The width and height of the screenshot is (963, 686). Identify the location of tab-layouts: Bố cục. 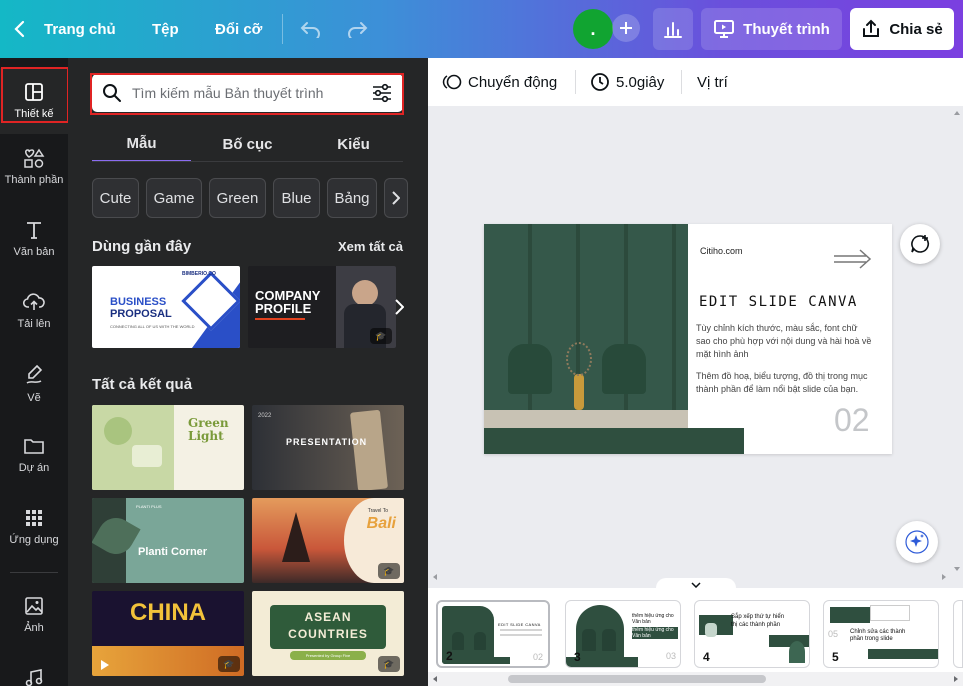
(247, 144).